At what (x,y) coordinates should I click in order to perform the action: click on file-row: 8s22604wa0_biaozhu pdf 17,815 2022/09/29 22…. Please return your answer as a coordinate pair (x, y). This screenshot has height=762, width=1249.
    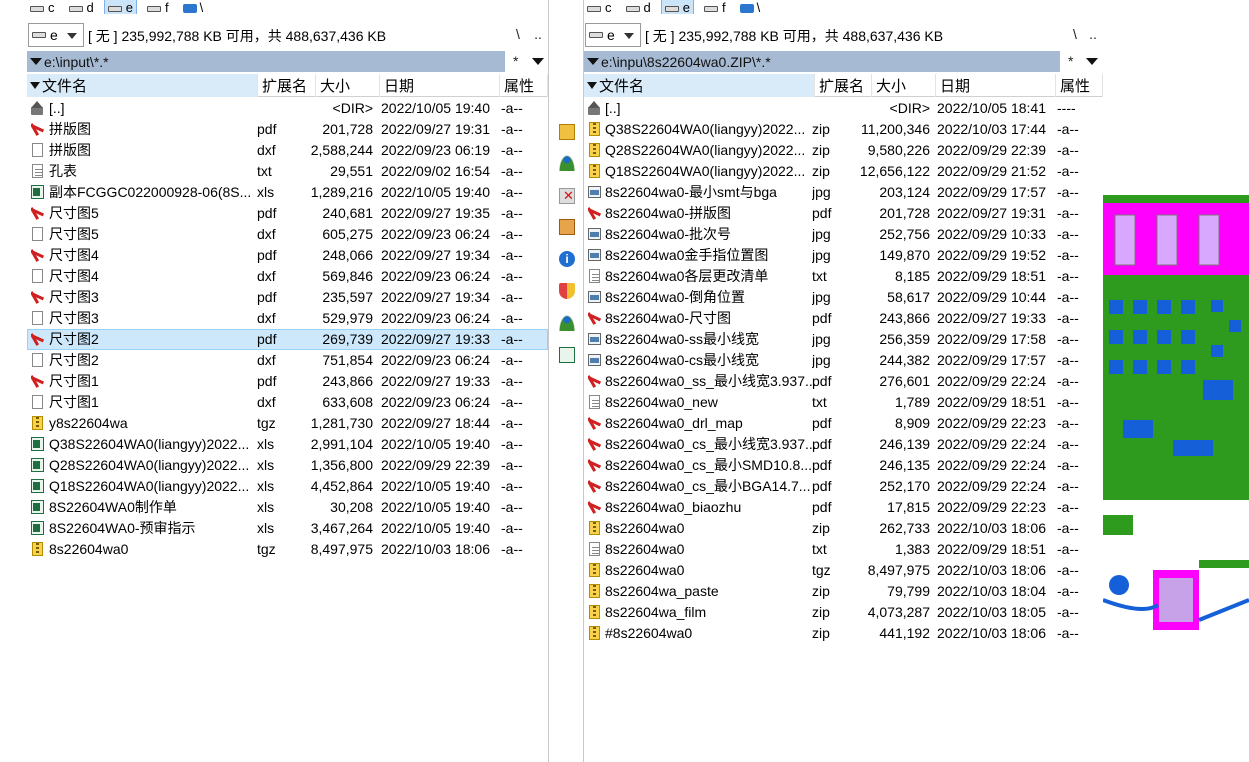
    Looking at the image, I should click on (843, 507).